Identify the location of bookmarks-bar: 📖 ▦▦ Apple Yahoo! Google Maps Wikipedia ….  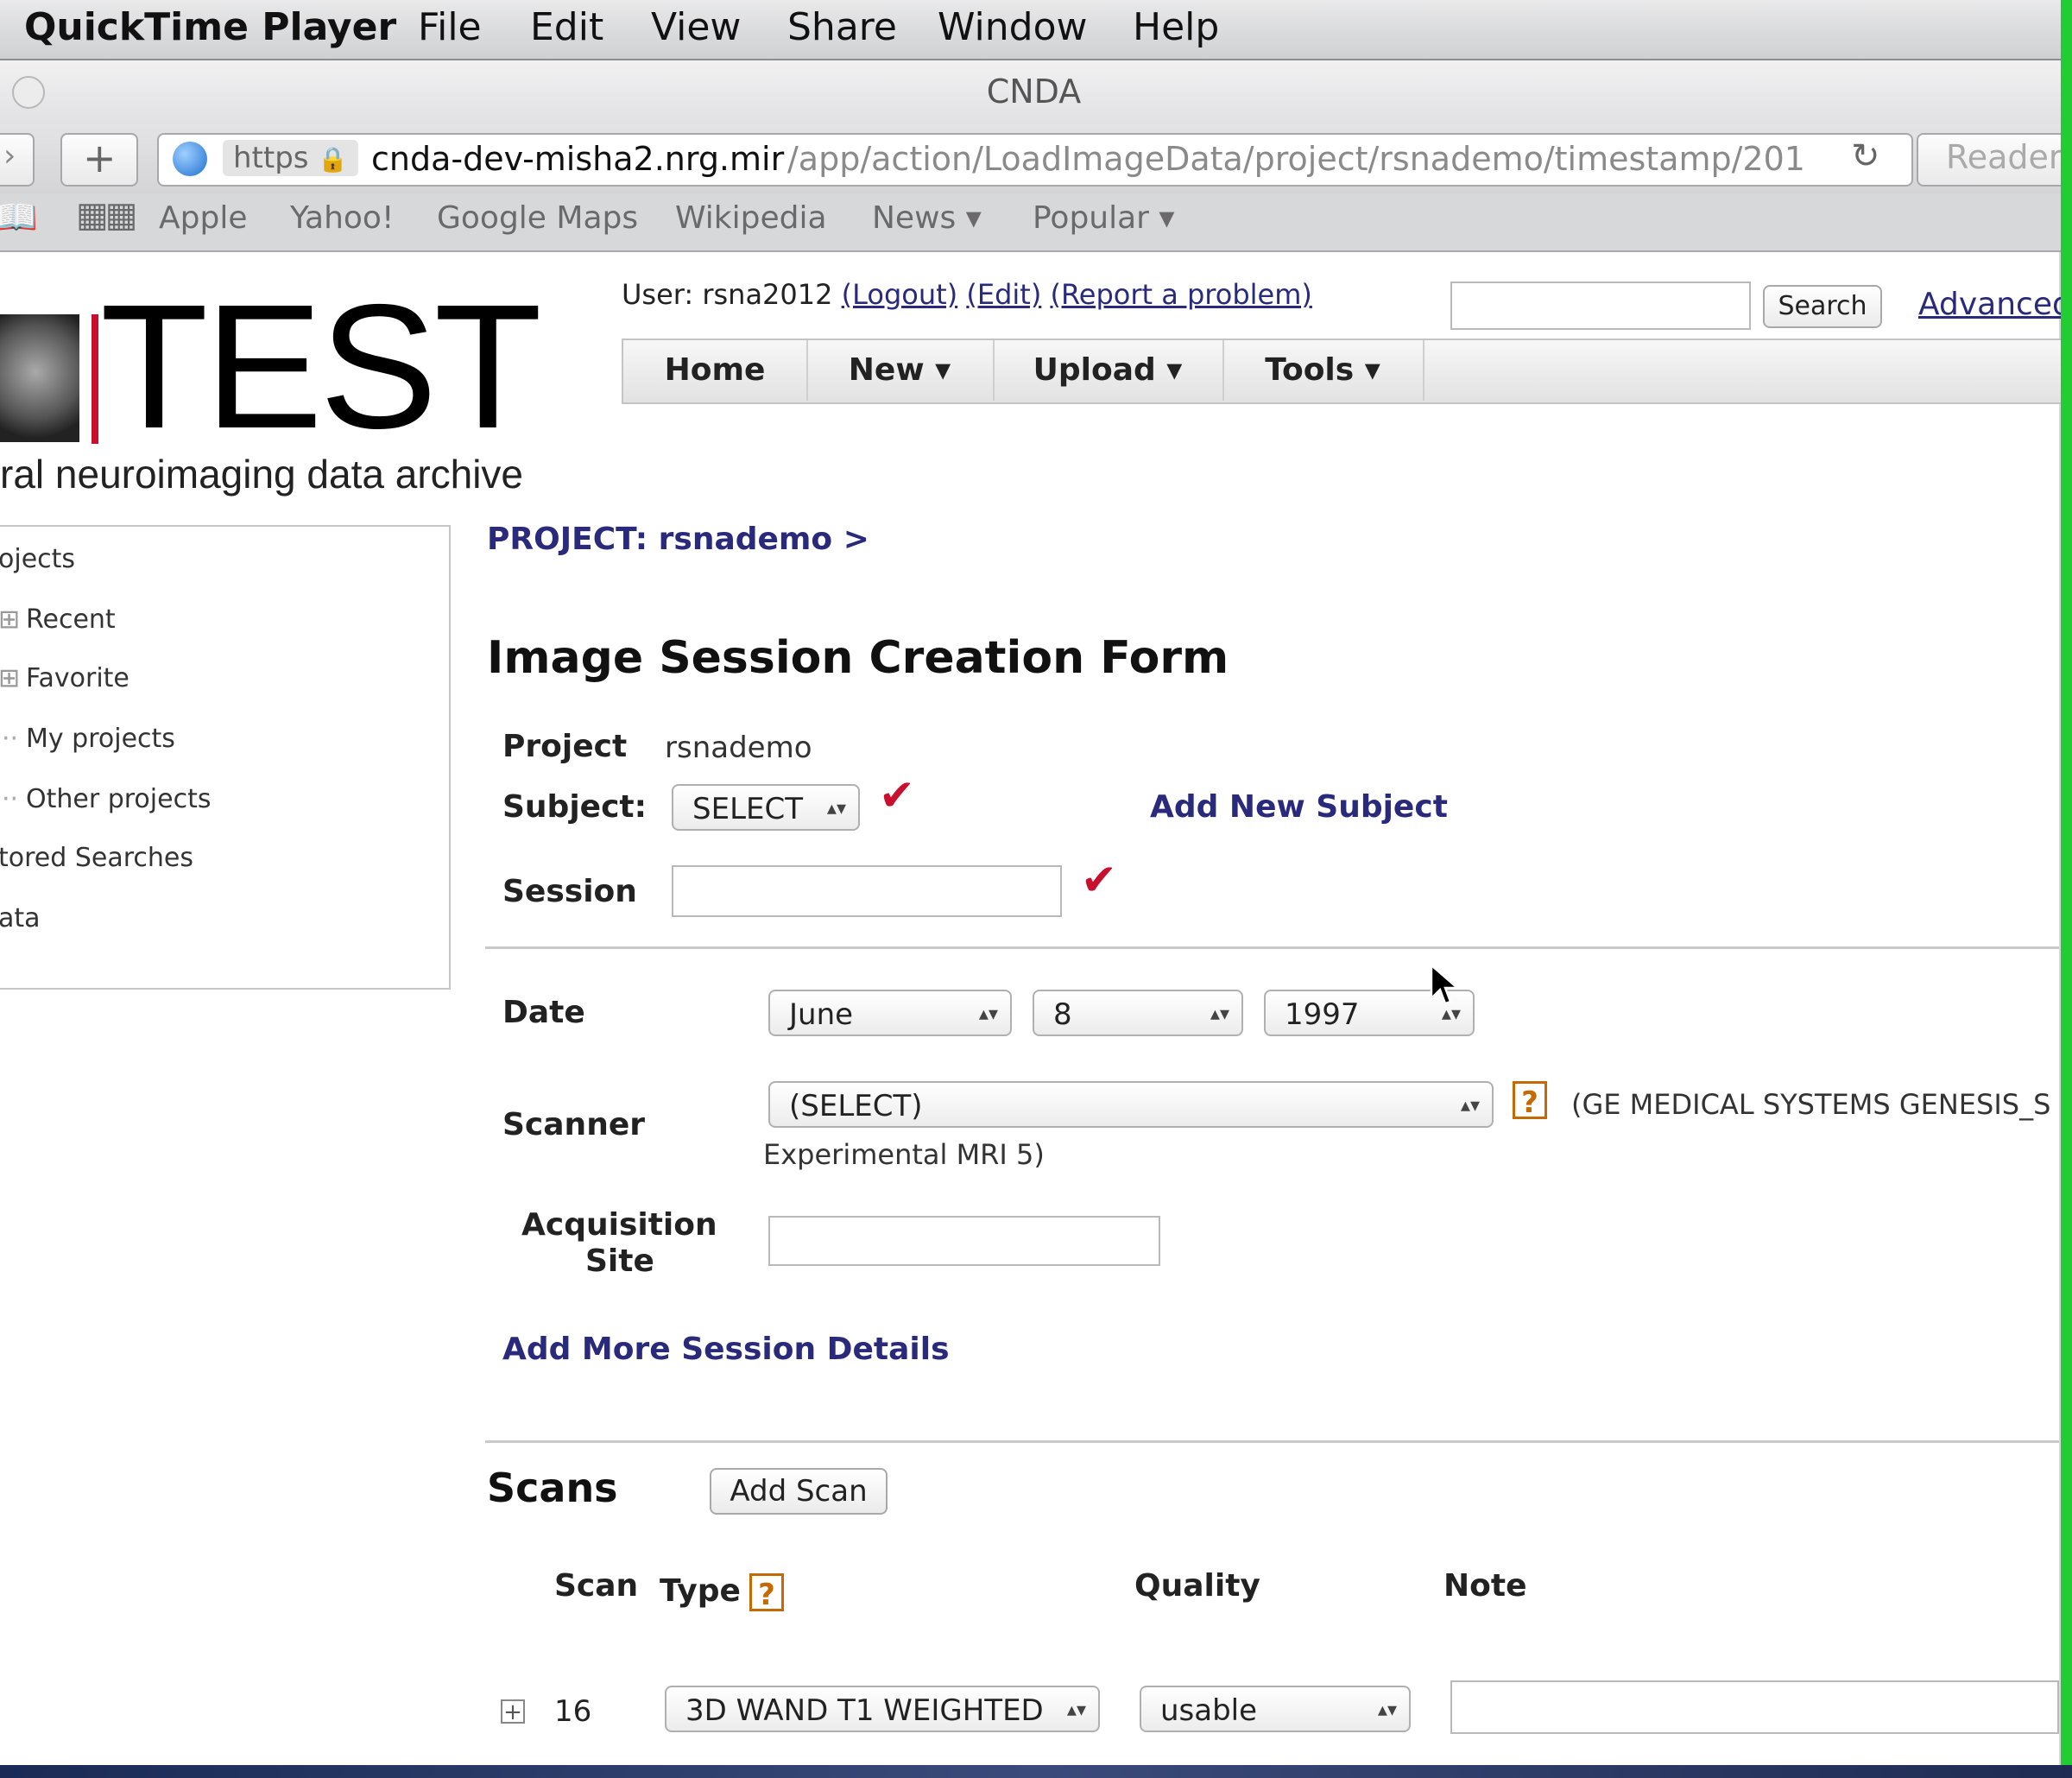
(1034, 223).